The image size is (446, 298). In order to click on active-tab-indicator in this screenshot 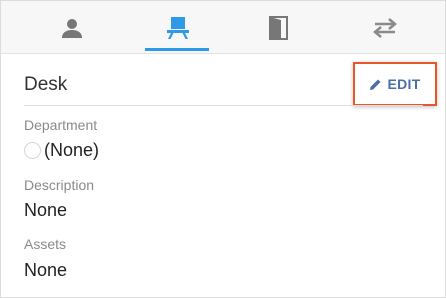, I will do `click(177, 49)`.